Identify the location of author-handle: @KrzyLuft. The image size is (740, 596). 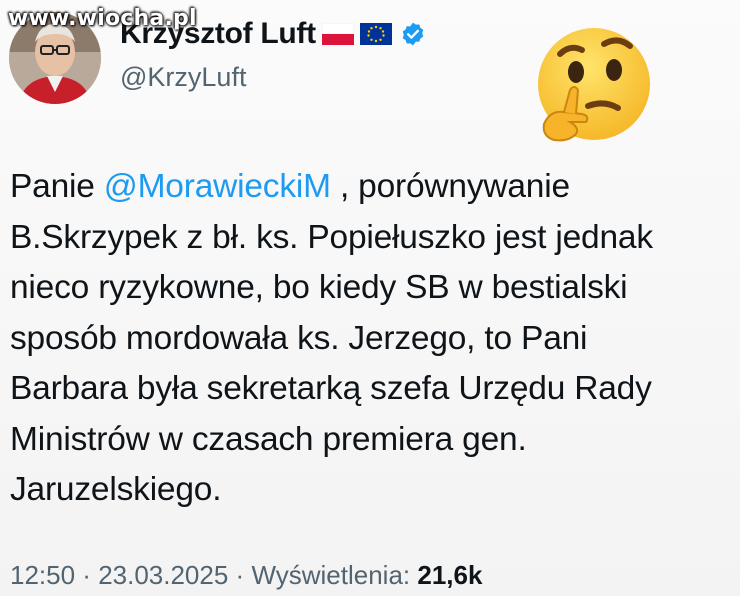
(183, 77).